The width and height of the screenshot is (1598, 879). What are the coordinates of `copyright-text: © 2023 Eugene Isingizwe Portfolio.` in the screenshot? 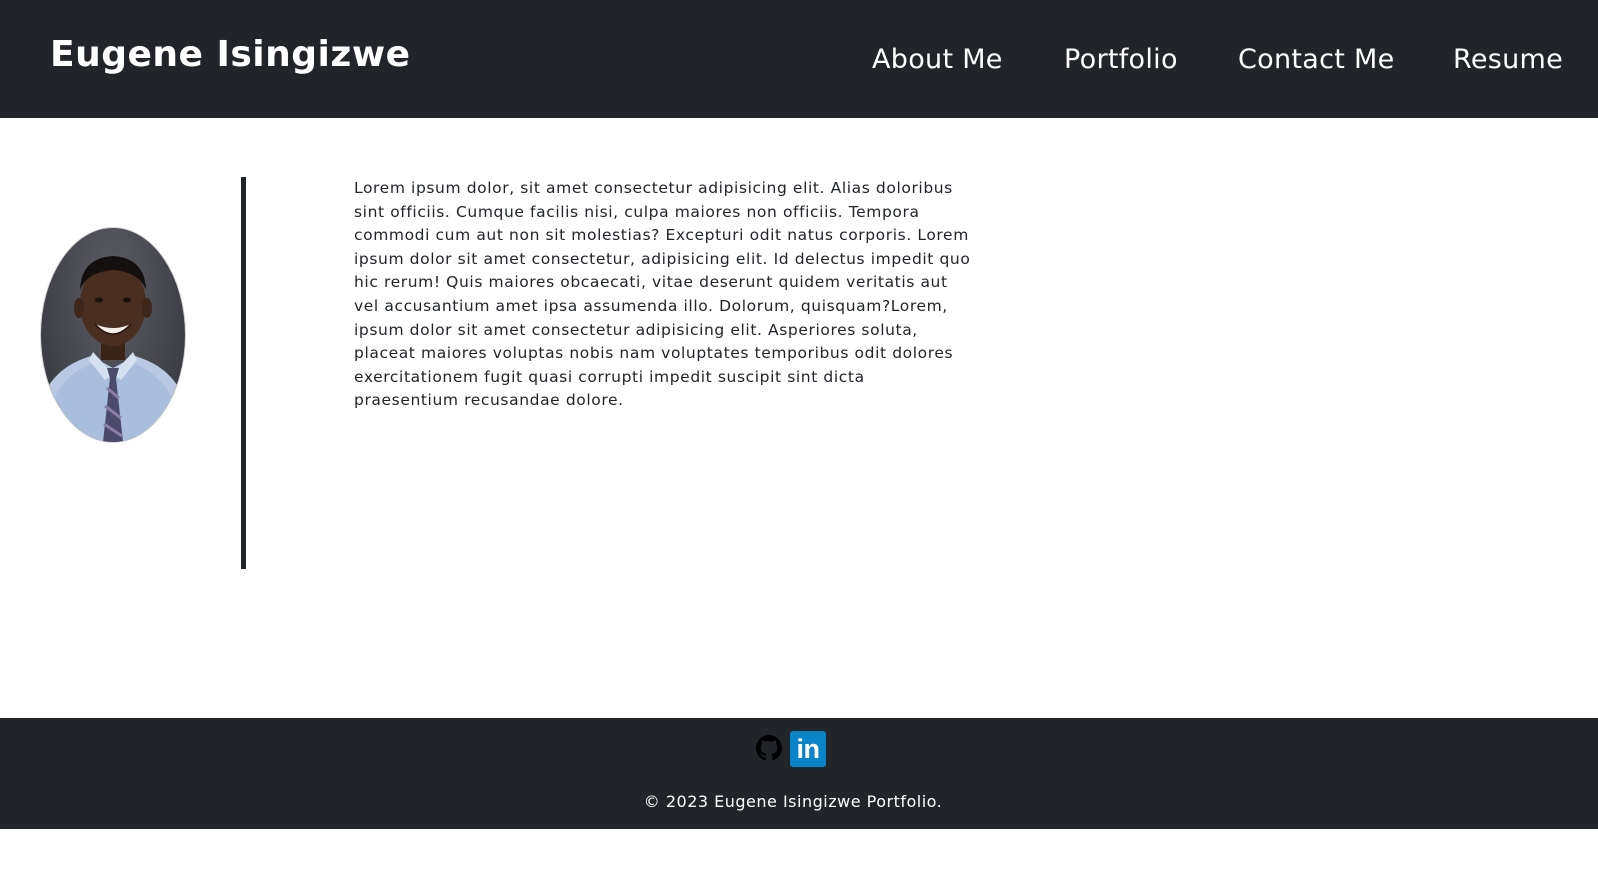 It's located at (793, 801).